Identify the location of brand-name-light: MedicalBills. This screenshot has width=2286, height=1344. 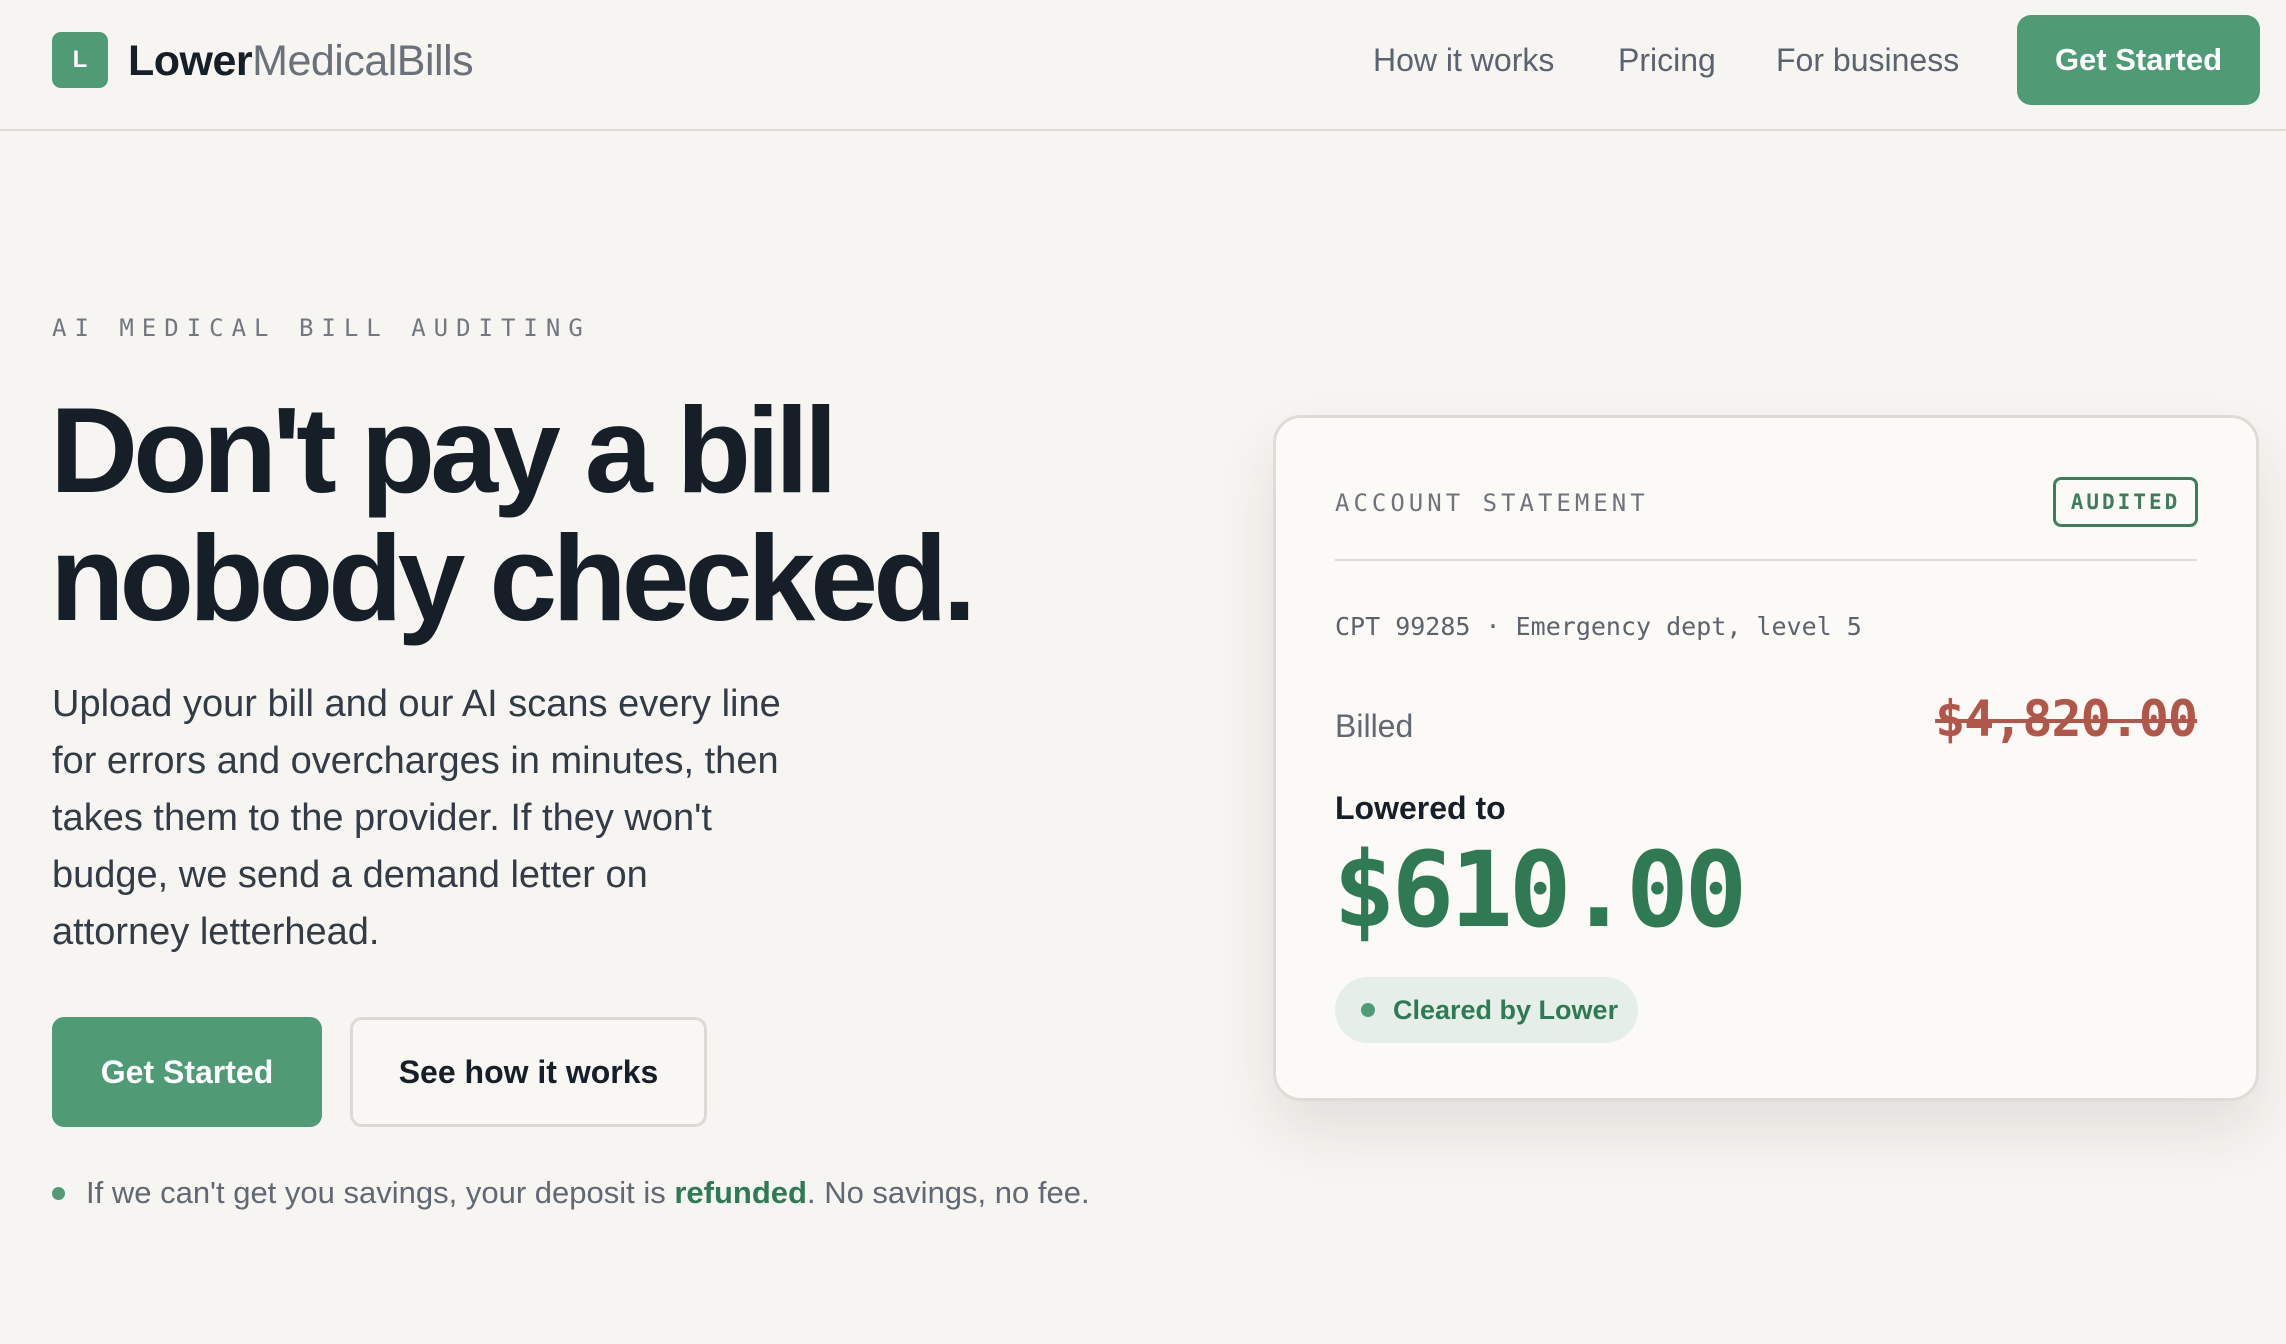
(363, 61).